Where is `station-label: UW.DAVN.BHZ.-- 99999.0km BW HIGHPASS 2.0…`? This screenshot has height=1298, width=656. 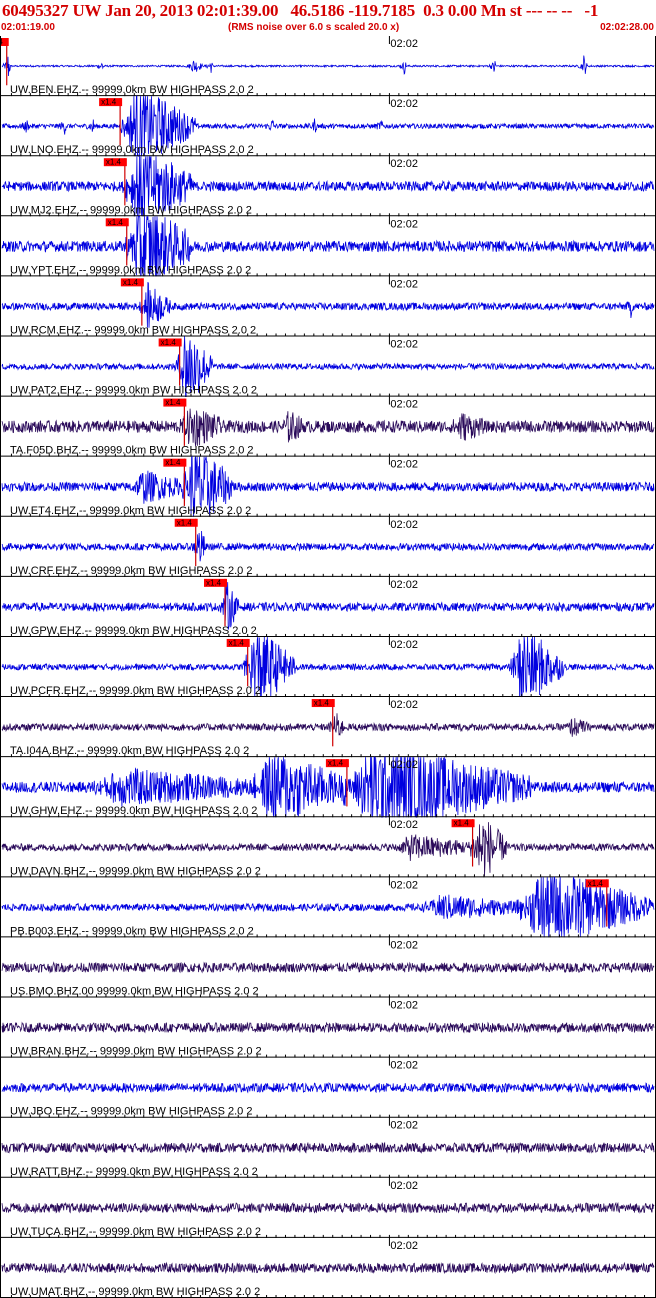 station-label: UW.DAVN.BHZ.-- 99999.0km BW HIGHPASS 2.0… is located at coordinates (135, 871).